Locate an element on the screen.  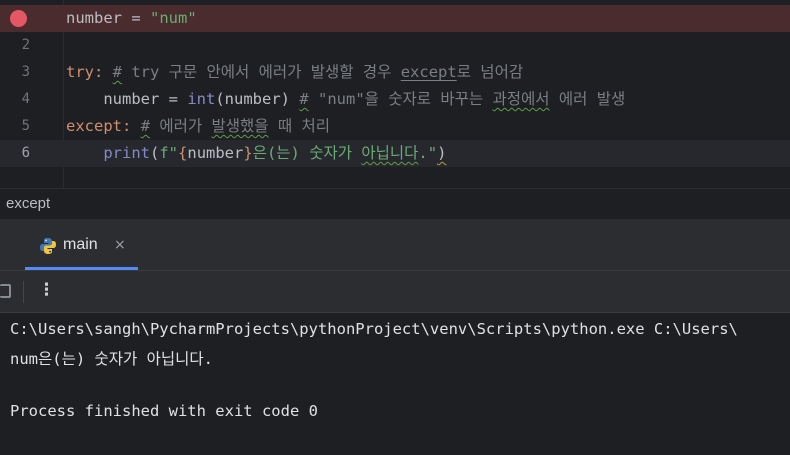
line-number: 4 is located at coordinates (15, 99).